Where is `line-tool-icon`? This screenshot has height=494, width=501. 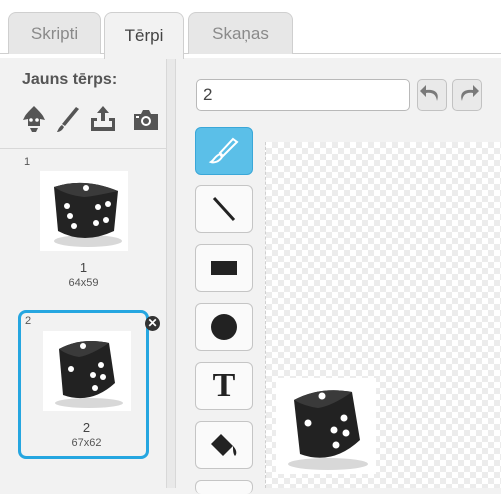
line-tool-icon is located at coordinates (224, 209).